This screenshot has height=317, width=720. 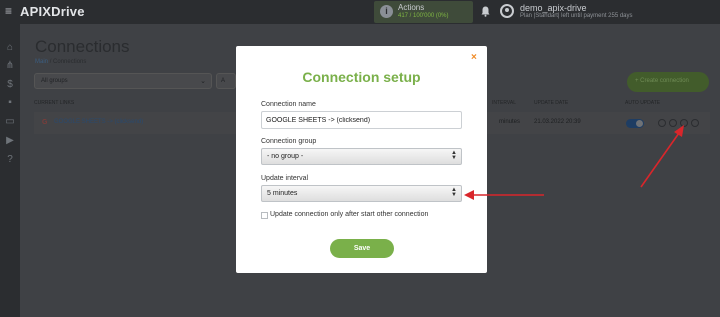 What do you see at coordinates (673, 123) in the screenshot?
I see `copy-icon` at bounding box center [673, 123].